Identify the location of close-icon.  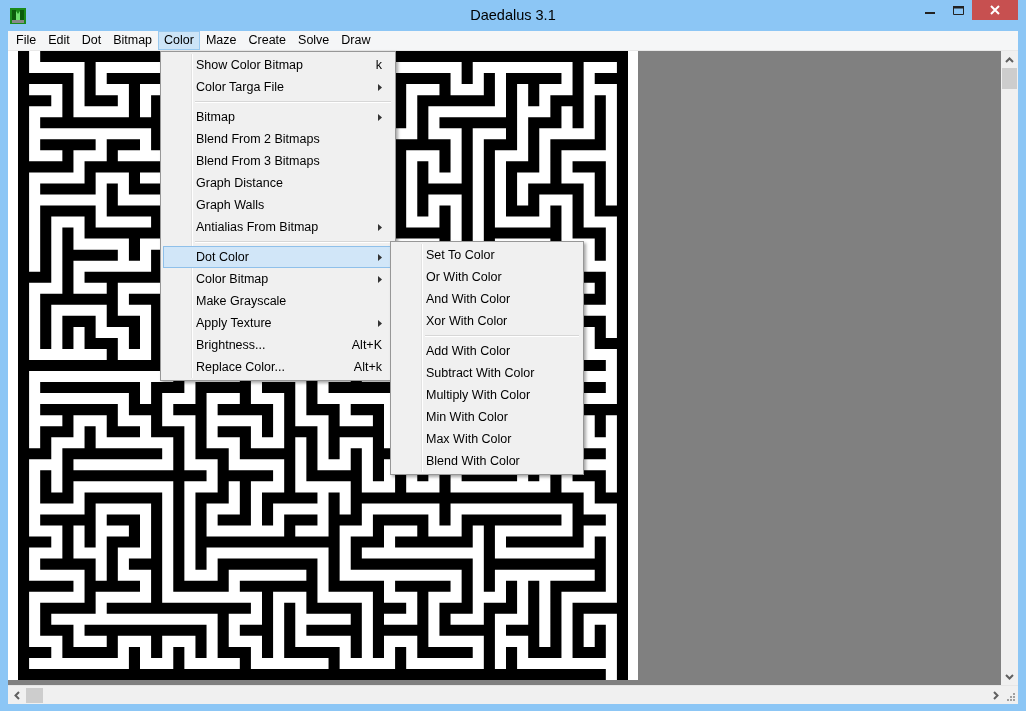
(995, 10).